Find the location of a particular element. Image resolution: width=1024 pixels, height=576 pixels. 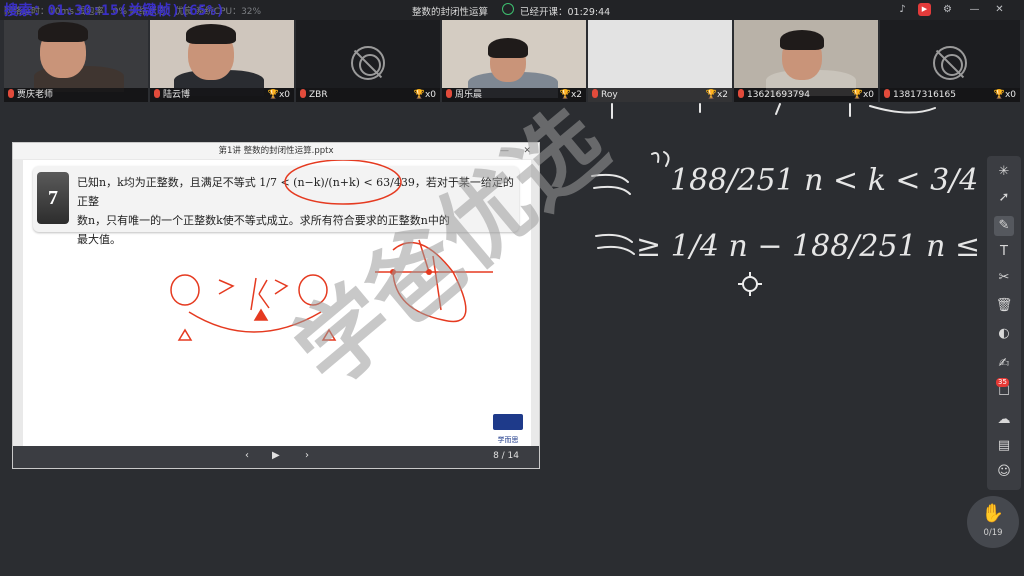

hand-icon: ✋ is located at coordinates (993, 513).